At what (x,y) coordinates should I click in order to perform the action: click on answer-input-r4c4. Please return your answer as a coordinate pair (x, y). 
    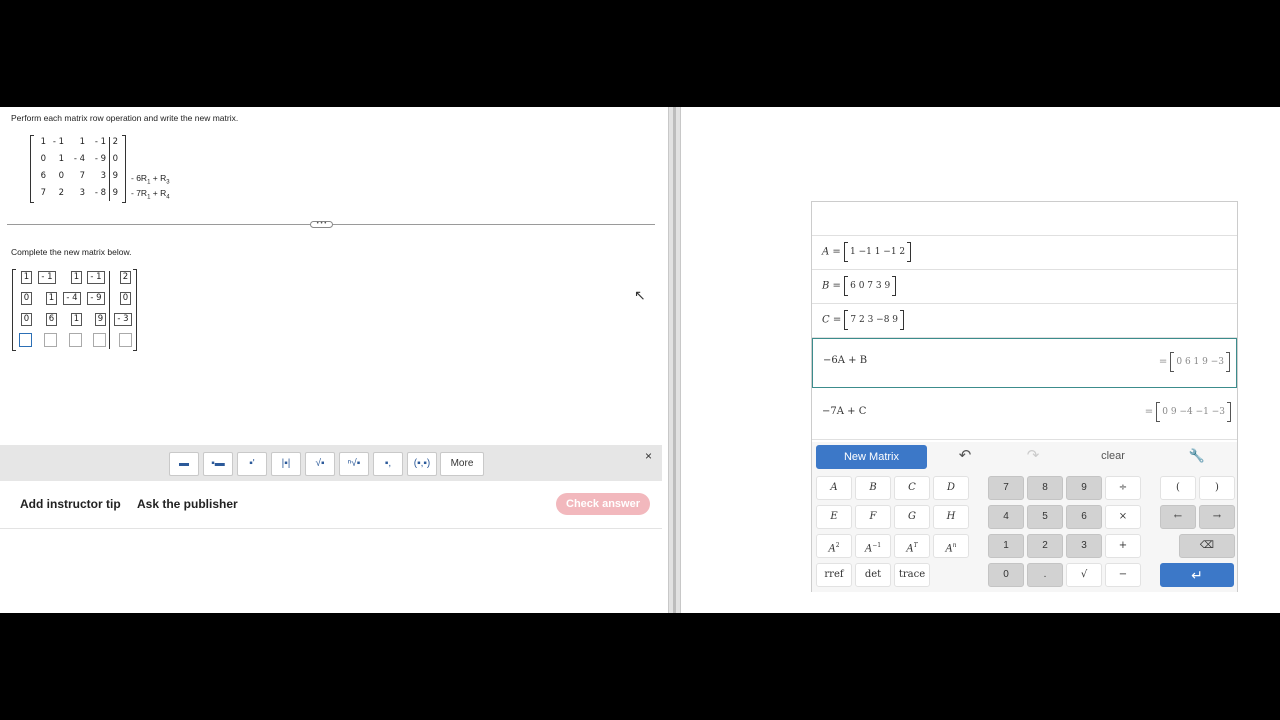
    Looking at the image, I should click on (99, 340).